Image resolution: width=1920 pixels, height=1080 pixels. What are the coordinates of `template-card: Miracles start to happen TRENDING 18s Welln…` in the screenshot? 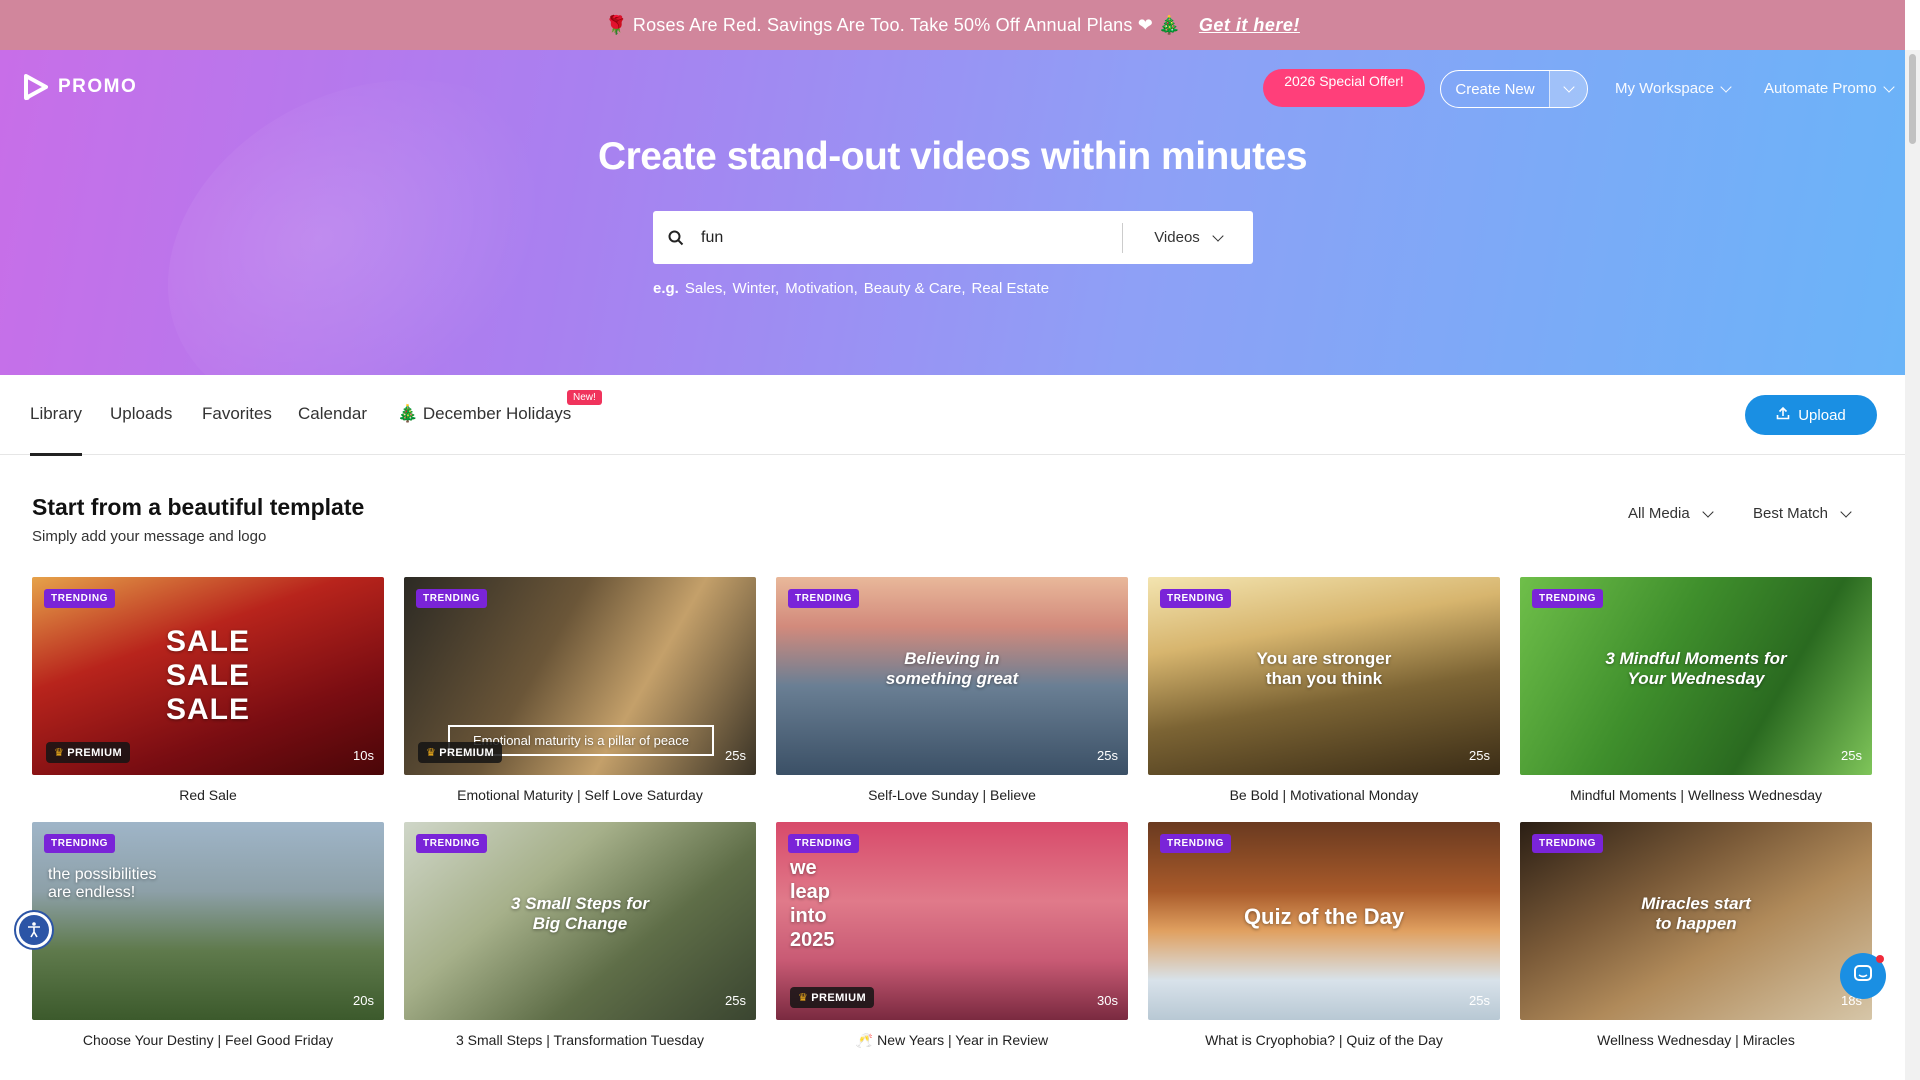 It's located at (1696, 935).